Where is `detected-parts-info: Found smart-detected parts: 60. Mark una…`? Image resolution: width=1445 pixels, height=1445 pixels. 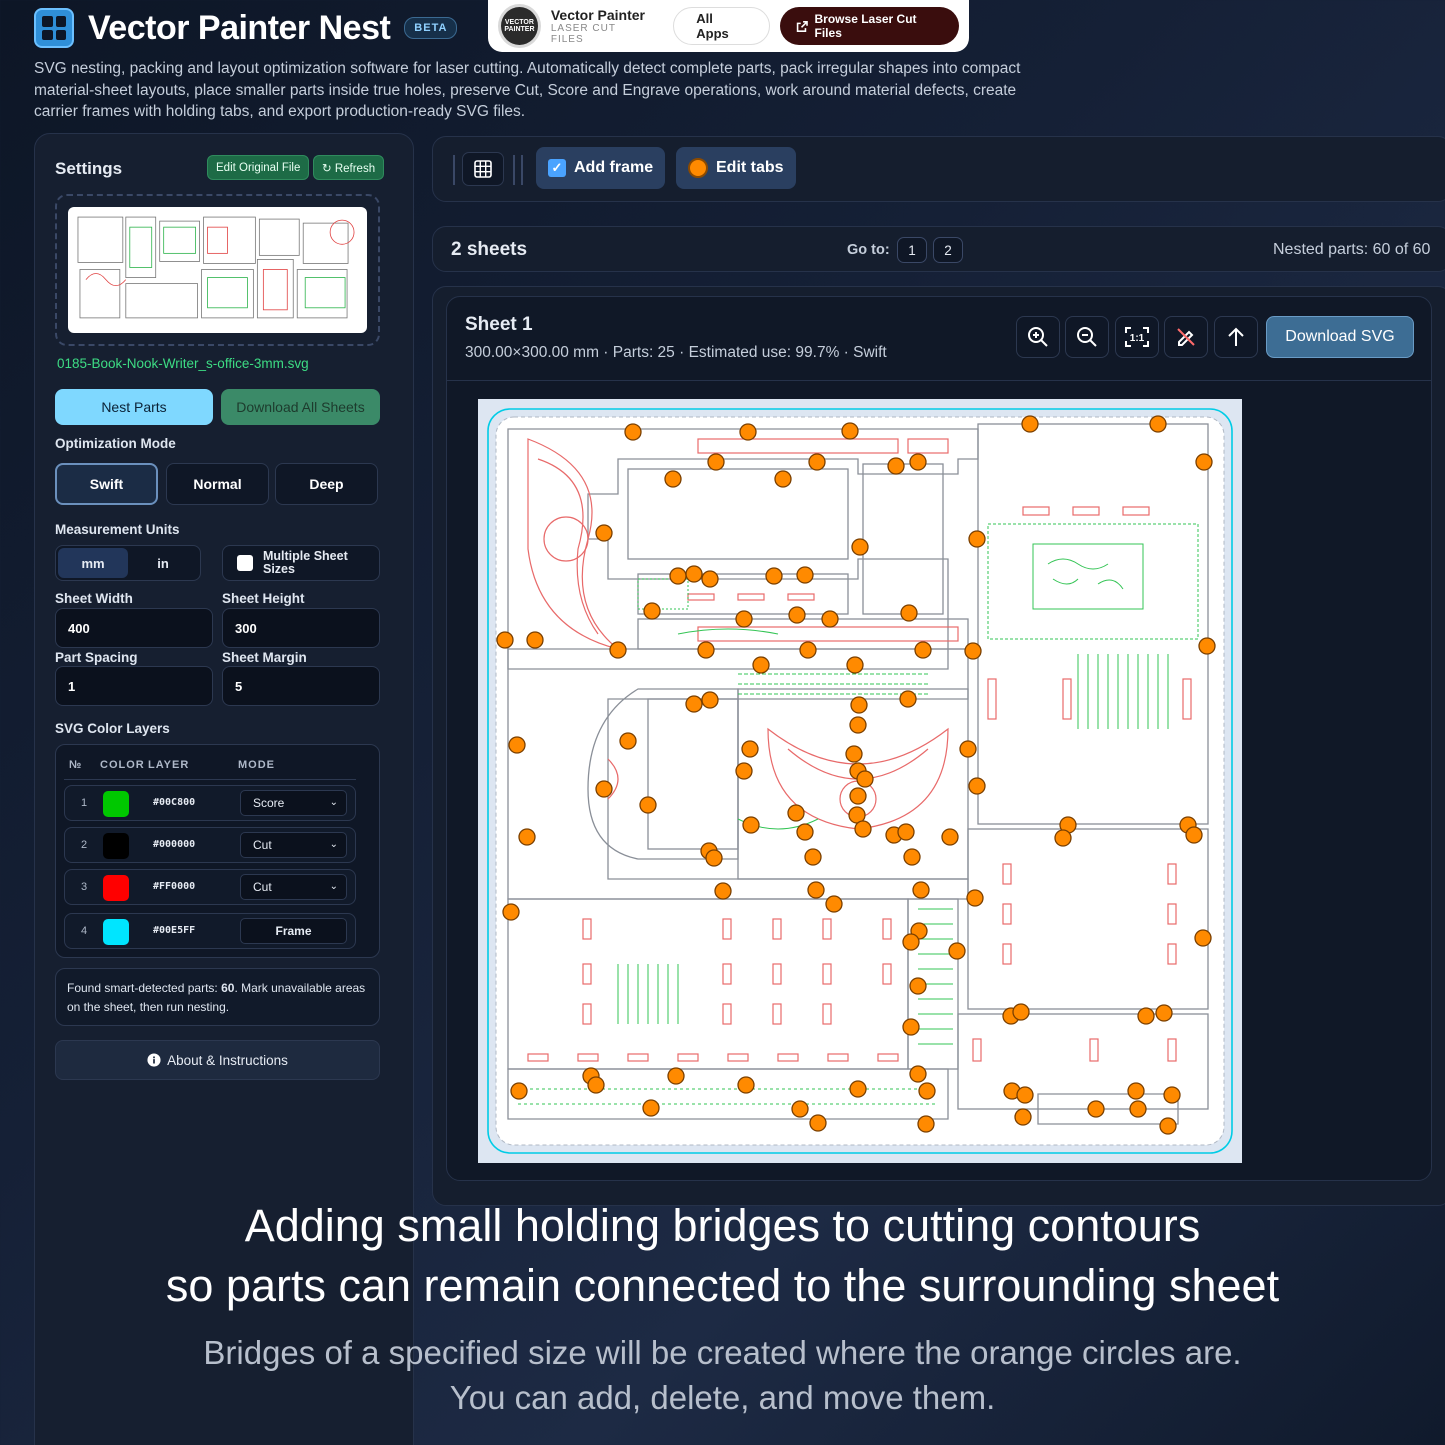
detected-parts-info: Found smart-detected parts: 60. Mark una… is located at coordinates (217, 997).